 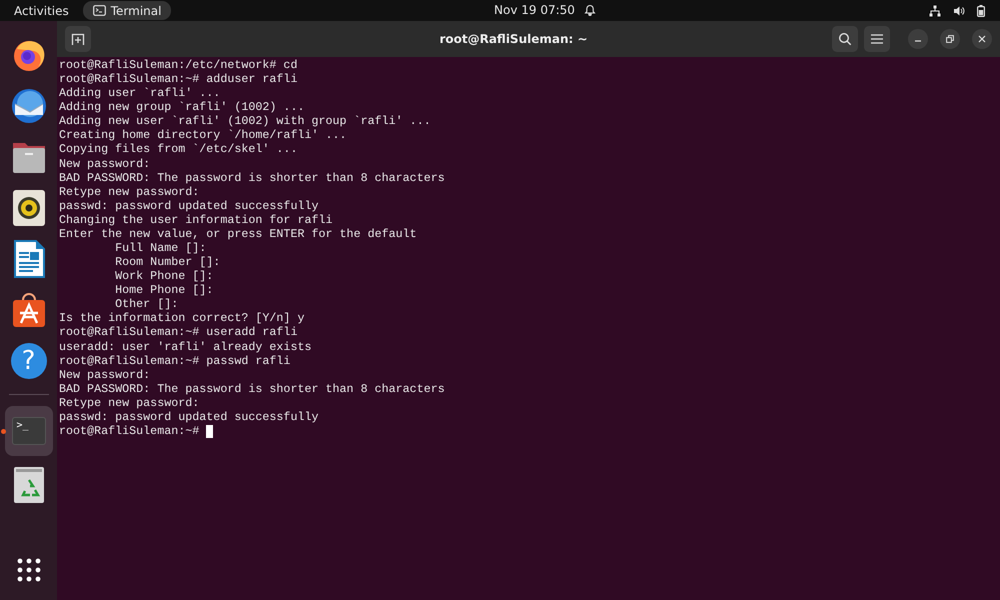 I want to click on window-title: root@RafliSuleman: ~, so click(x=513, y=39).